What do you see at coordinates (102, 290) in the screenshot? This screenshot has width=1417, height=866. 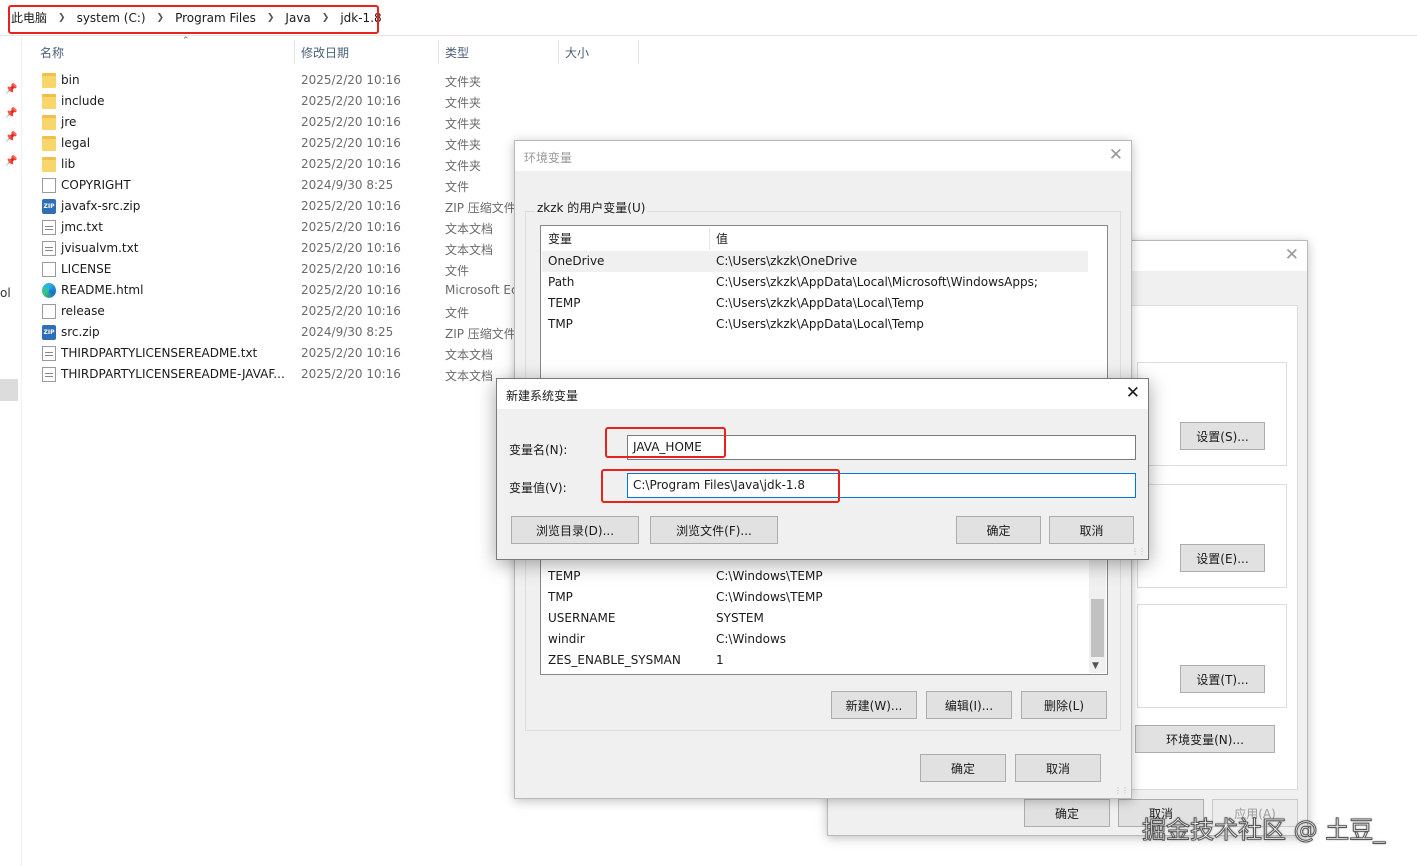 I see `file-name: README.html` at bounding box center [102, 290].